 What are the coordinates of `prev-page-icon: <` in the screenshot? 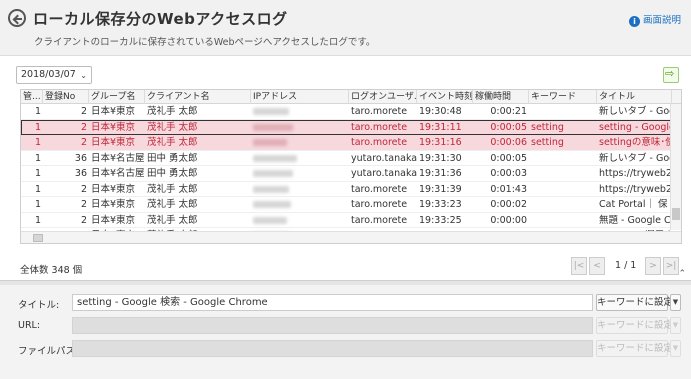 It's located at (597, 266).